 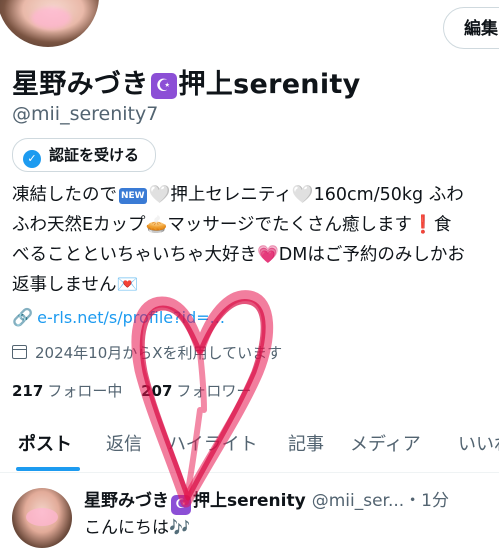 What do you see at coordinates (126, 501) in the screenshot?
I see `post-author-name-part1: 星野みづき` at bounding box center [126, 501].